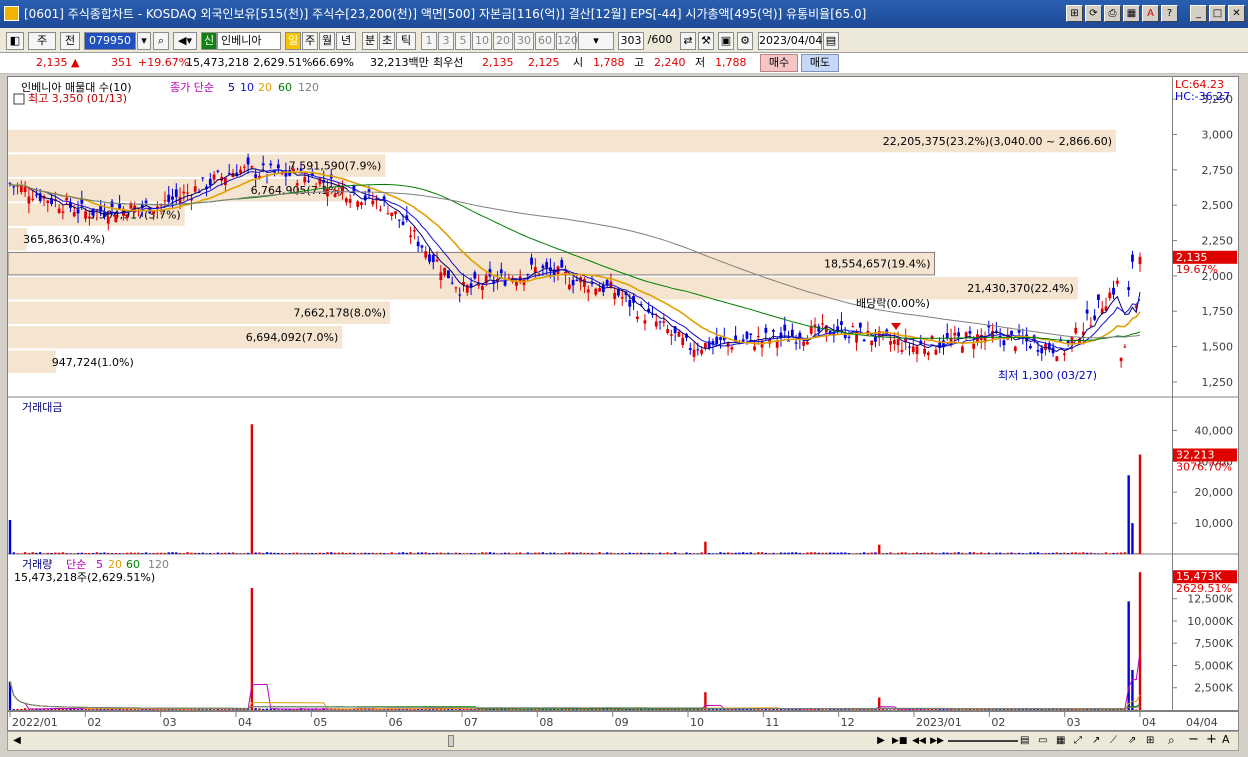 Image resolution: width=1248 pixels, height=757 pixels. Describe the element at coordinates (524, 41) in the screenshot. I see `interval-30: 30` at that location.